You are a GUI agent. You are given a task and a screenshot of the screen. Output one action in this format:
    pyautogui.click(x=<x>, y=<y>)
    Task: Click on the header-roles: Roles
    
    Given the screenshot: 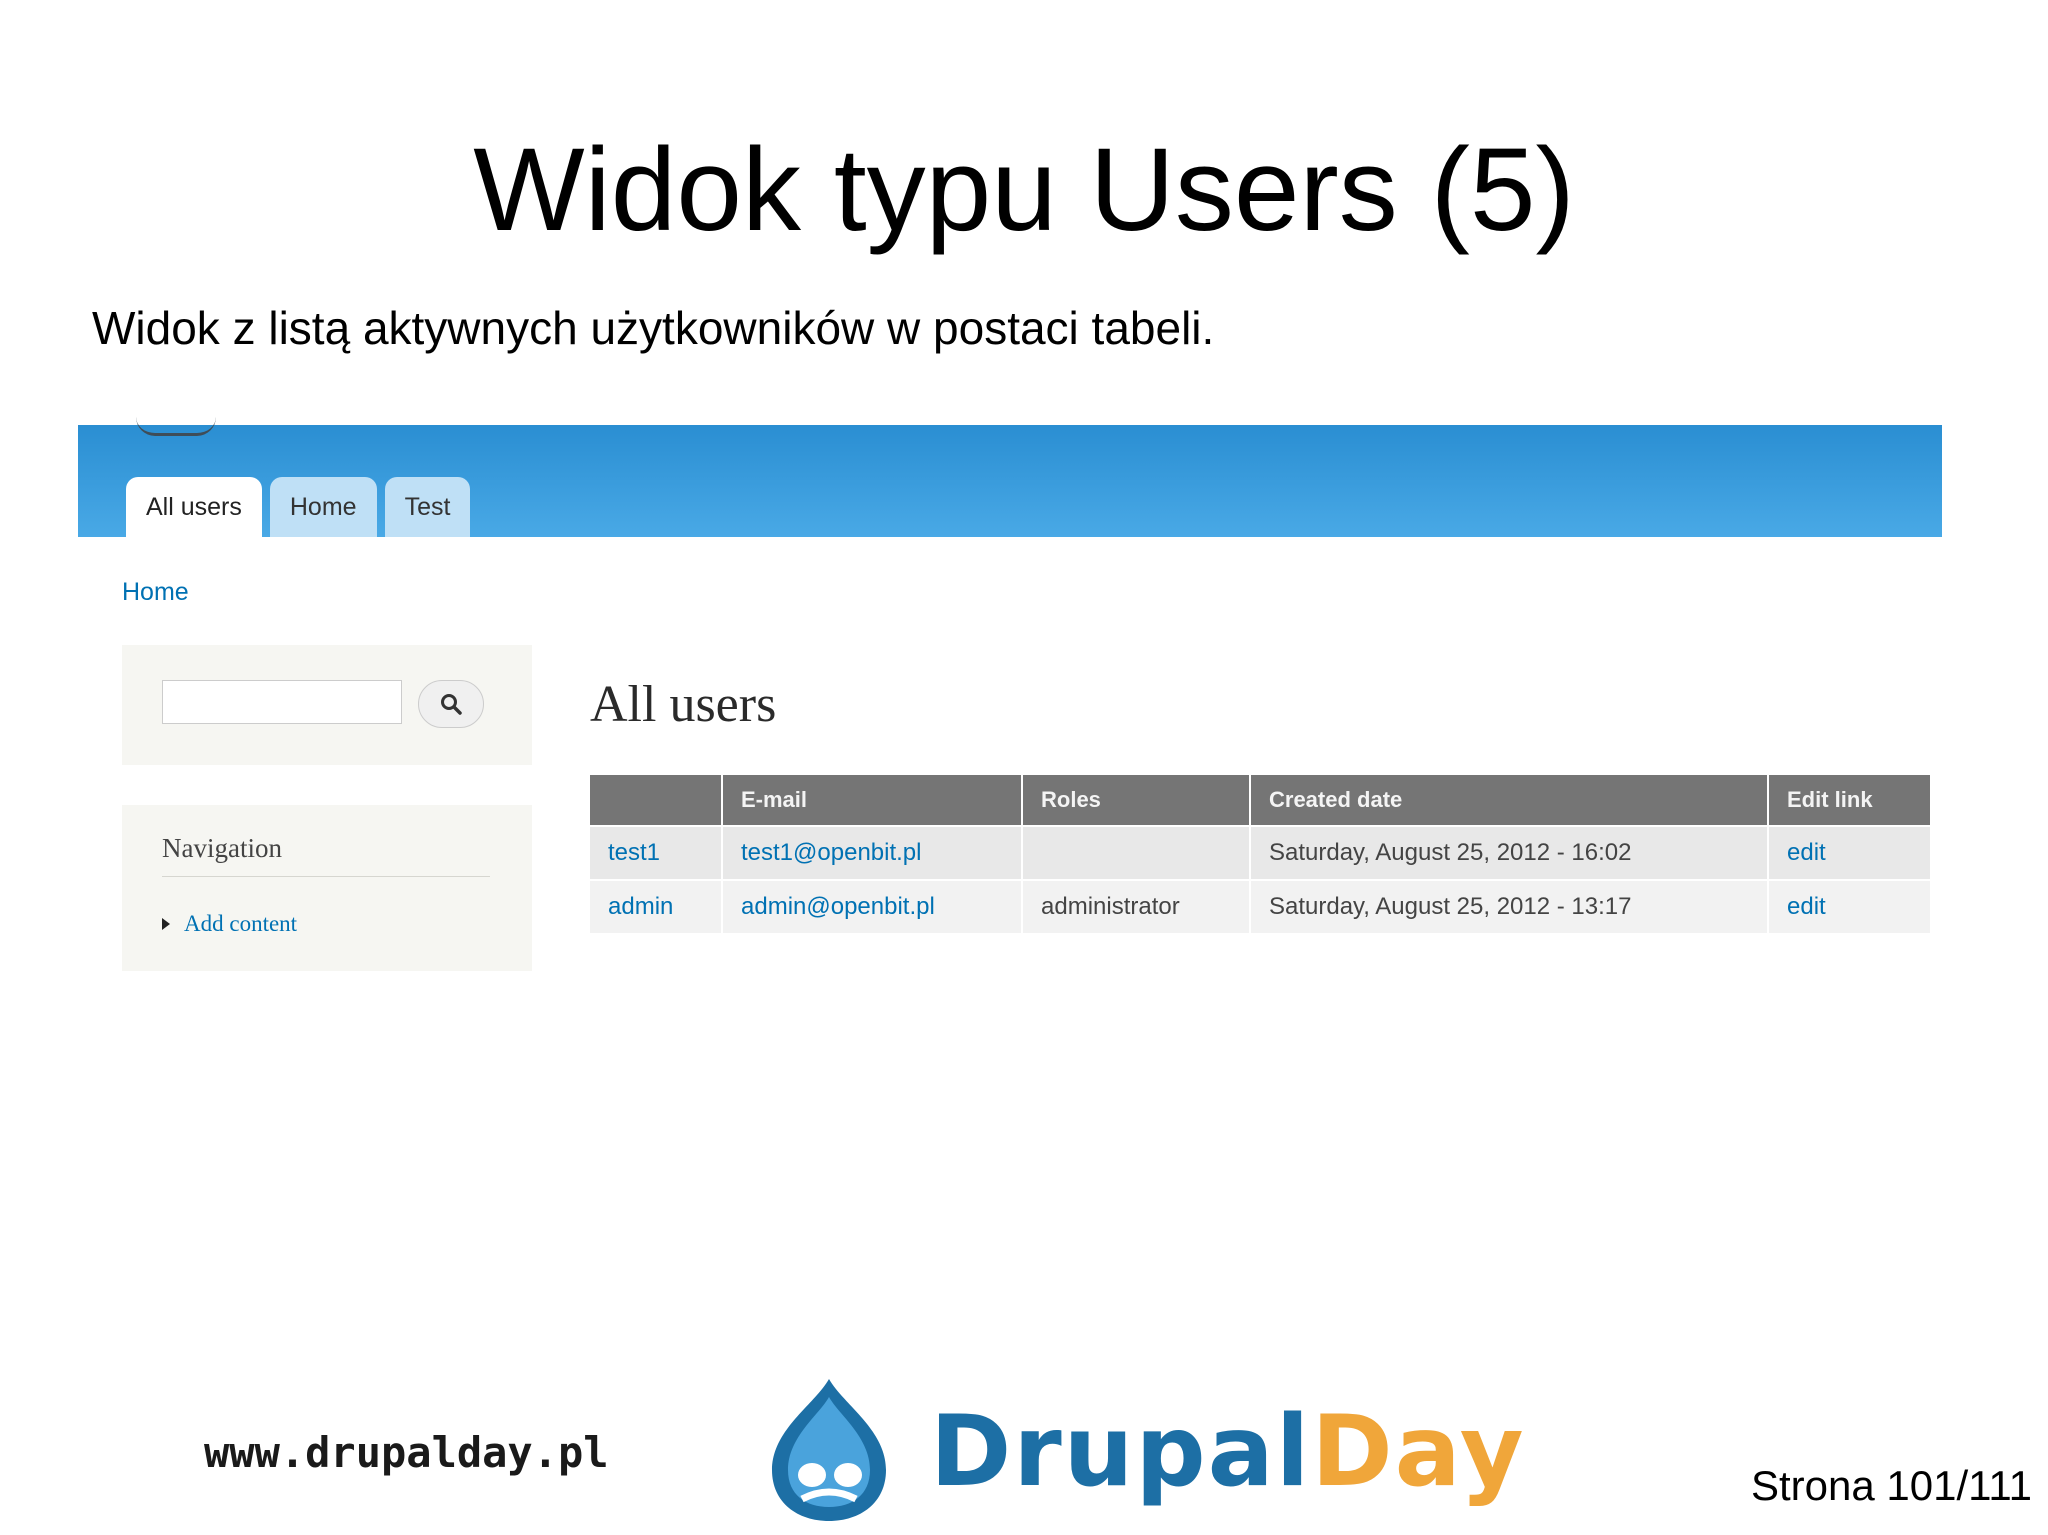 What is the action you would take?
    pyautogui.click(x=1135, y=800)
    